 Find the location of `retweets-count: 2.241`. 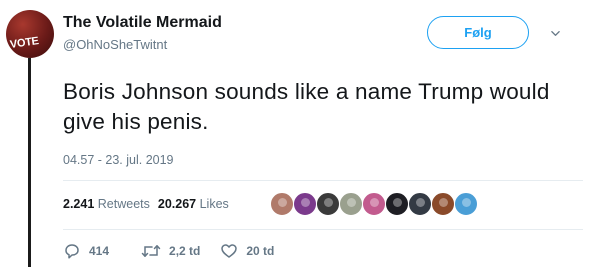

retweets-count: 2.241 is located at coordinates (79, 204).